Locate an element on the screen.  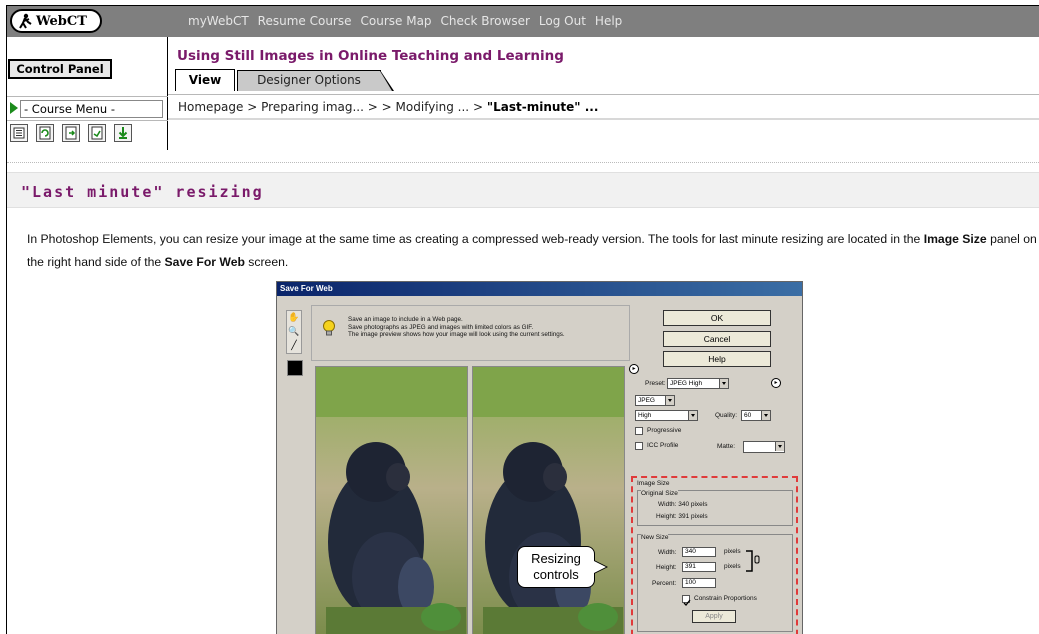
icc-profile-checkbox is located at coordinates (639, 446).